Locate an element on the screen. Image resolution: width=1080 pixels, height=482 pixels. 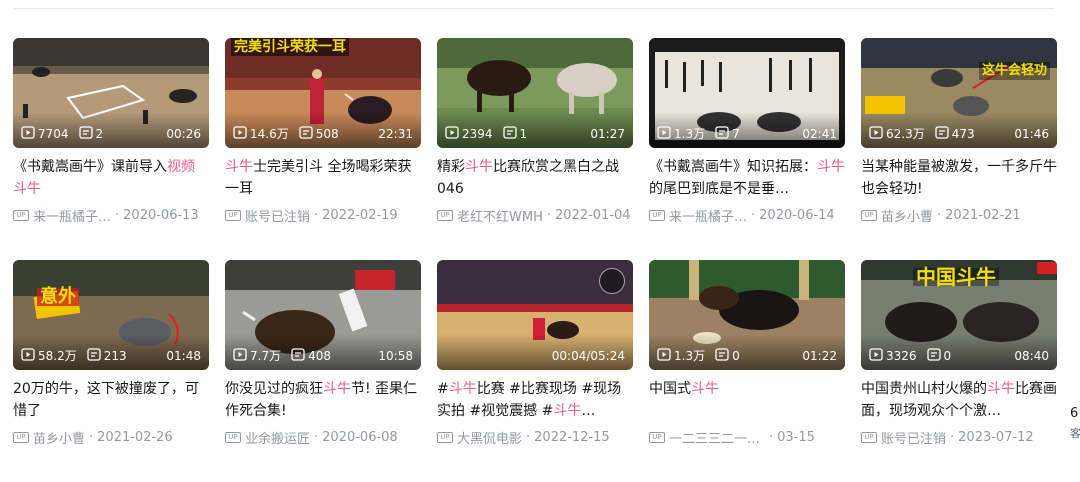
side-widget-label: 客 is located at coordinates (1075, 433).